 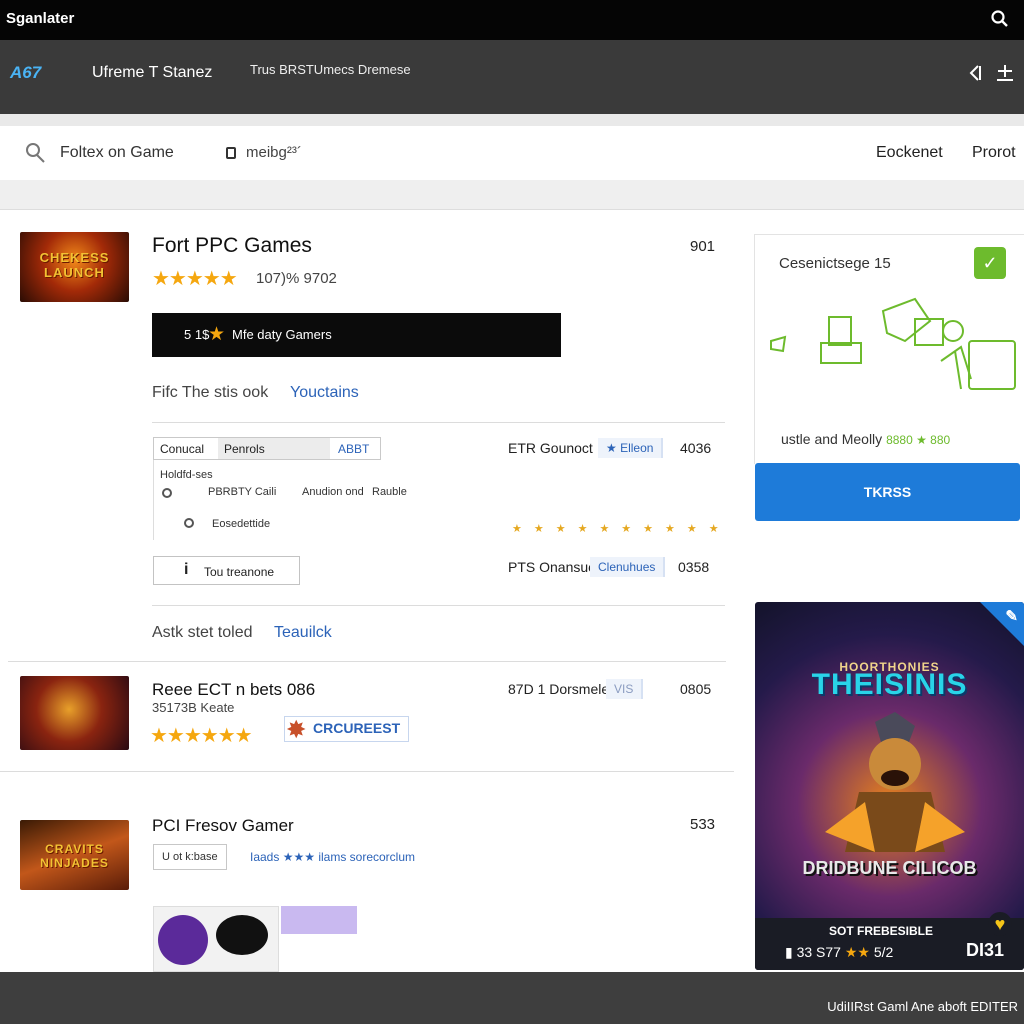 What do you see at coordinates (694, 567) in the screenshot?
I see `meta-value: 0358` at bounding box center [694, 567].